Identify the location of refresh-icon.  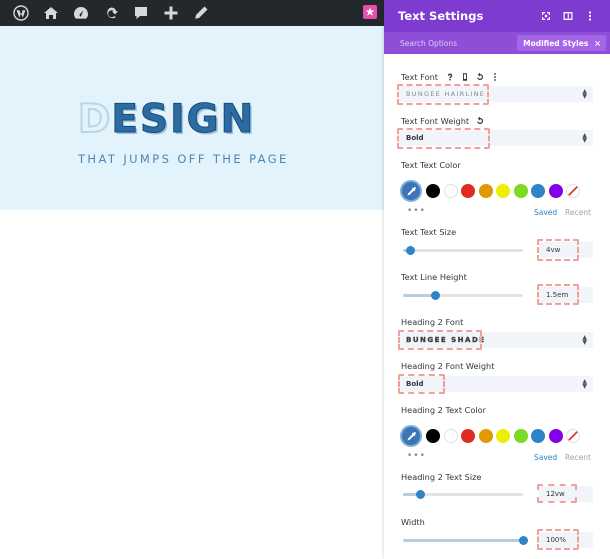
(111, 13).